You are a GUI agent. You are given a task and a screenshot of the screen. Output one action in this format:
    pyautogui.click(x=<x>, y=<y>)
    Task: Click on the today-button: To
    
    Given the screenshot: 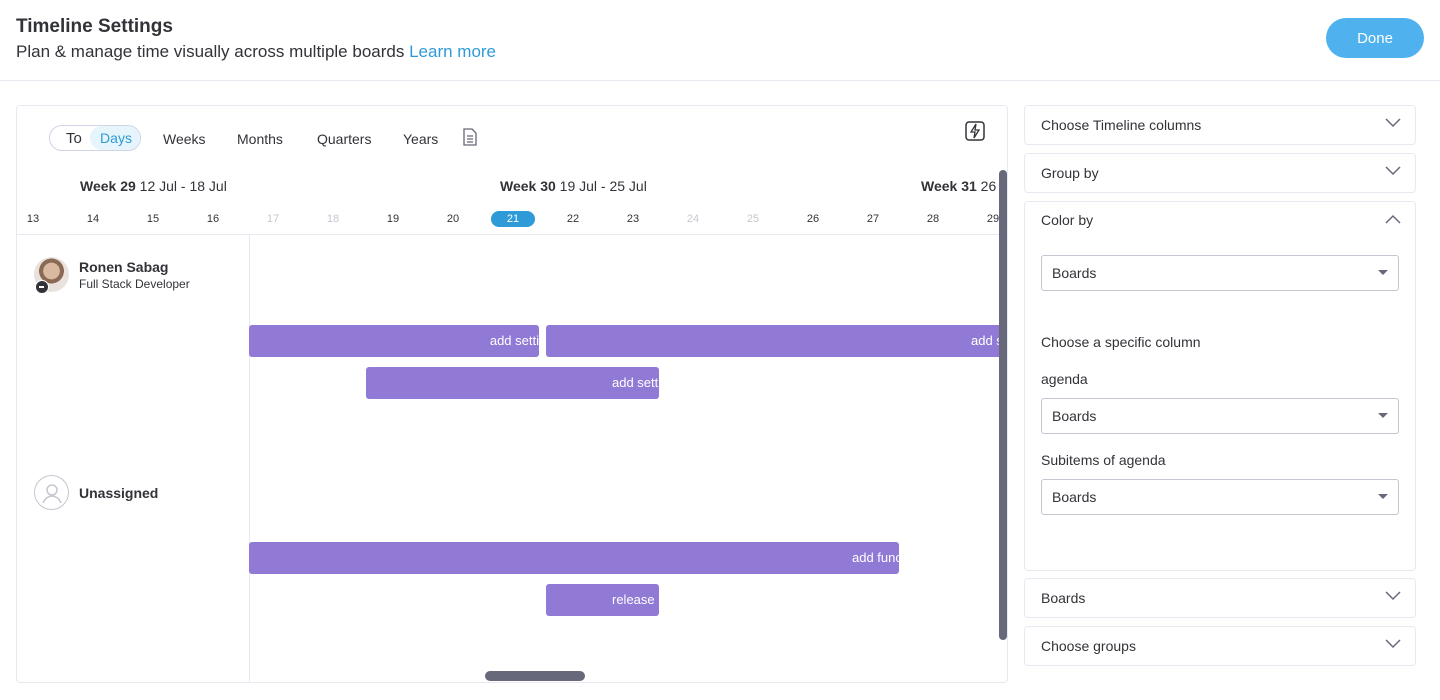 What is the action you would take?
    pyautogui.click(x=71, y=138)
    